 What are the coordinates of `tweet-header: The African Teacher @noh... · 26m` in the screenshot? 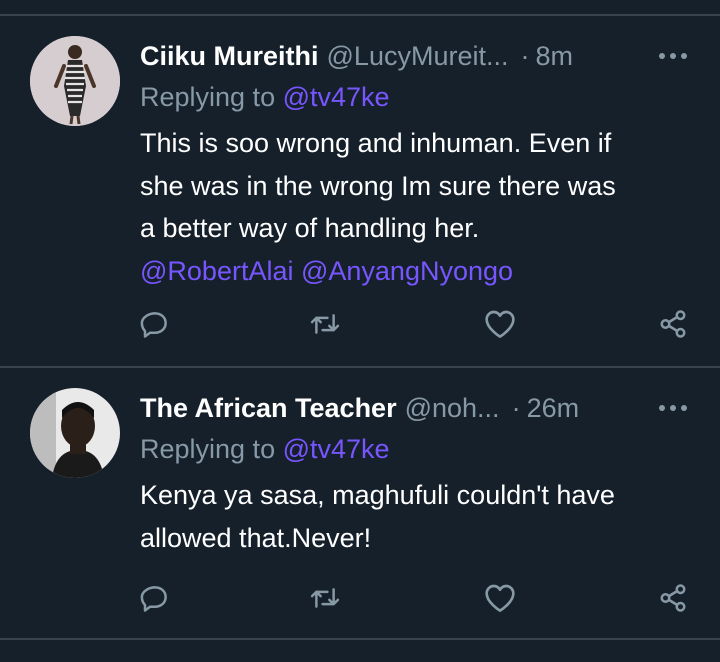 It's located at (359, 408).